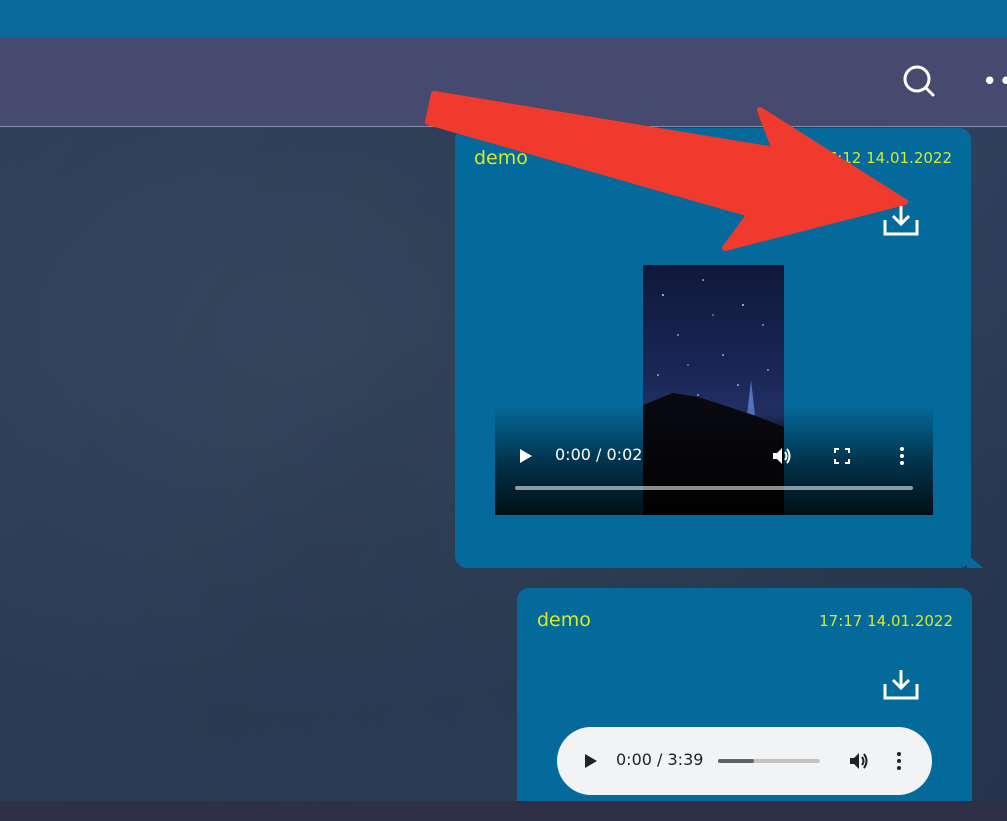 This screenshot has height=821, width=1007. Describe the element at coordinates (599, 454) in the screenshot. I see `video-time: 0:00 / 0:02` at that location.